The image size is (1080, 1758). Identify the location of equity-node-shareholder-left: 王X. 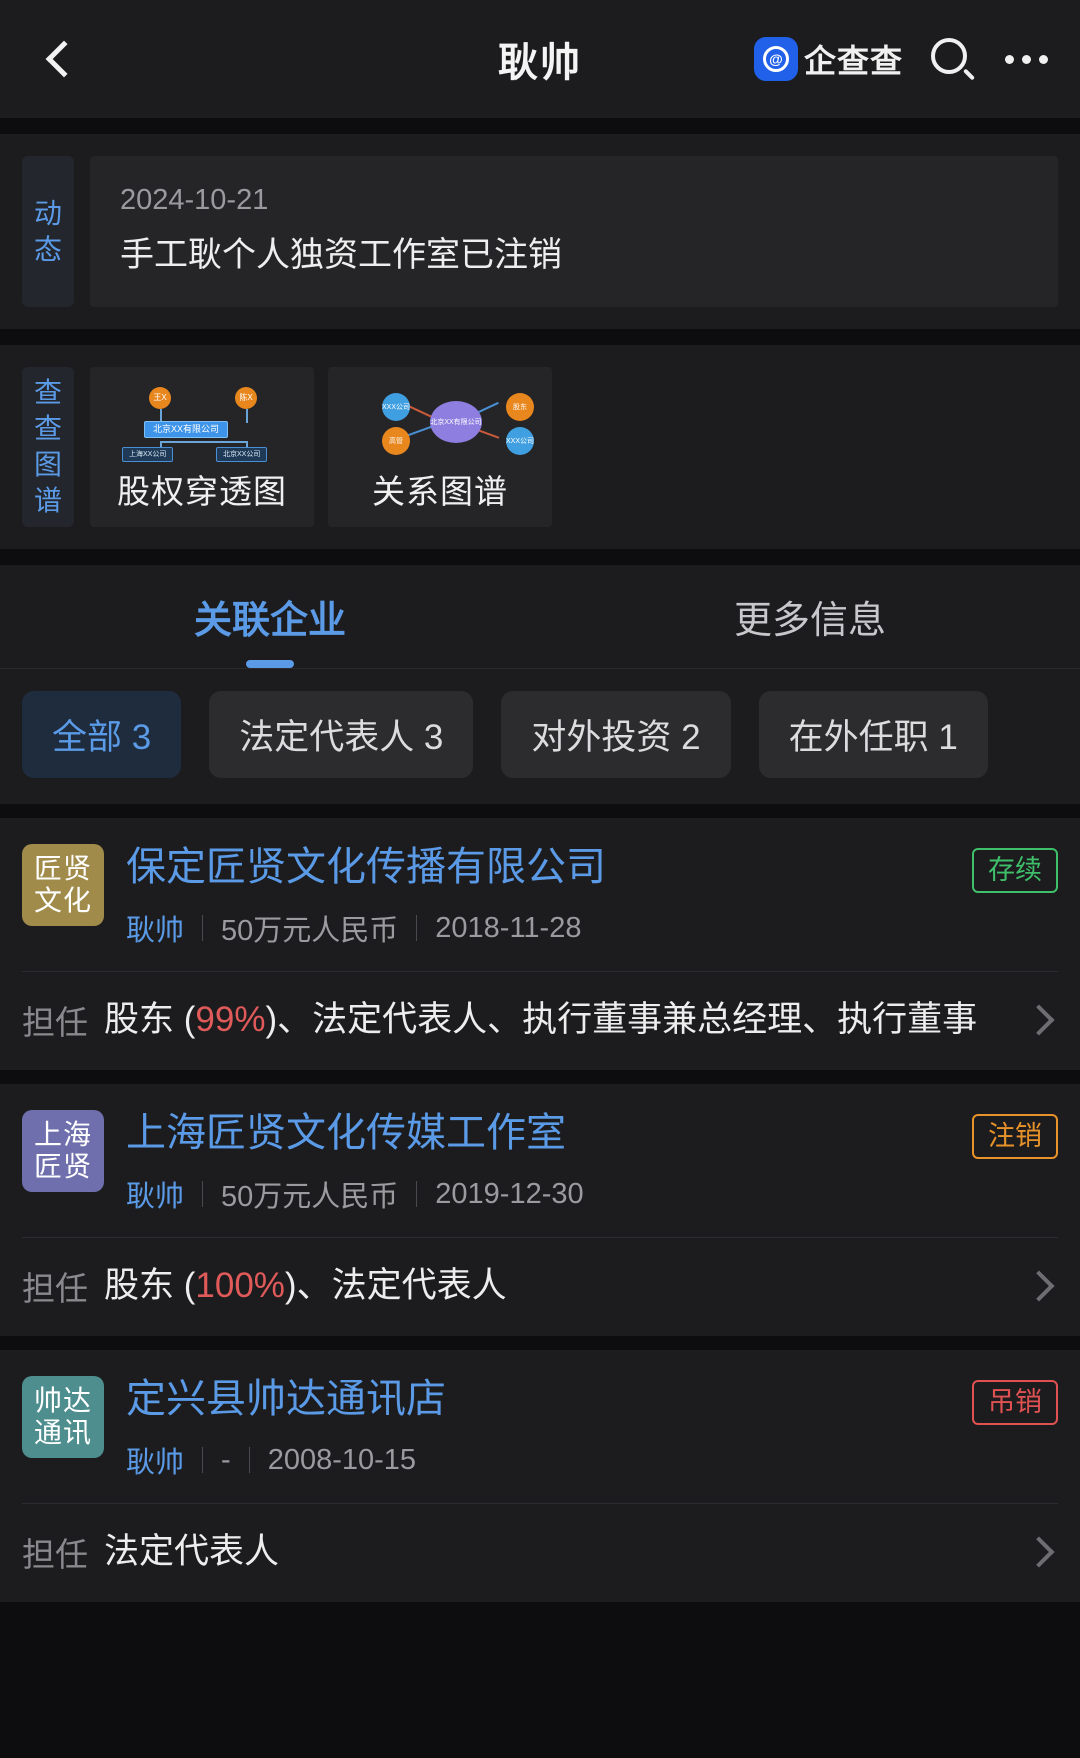
(160, 398).